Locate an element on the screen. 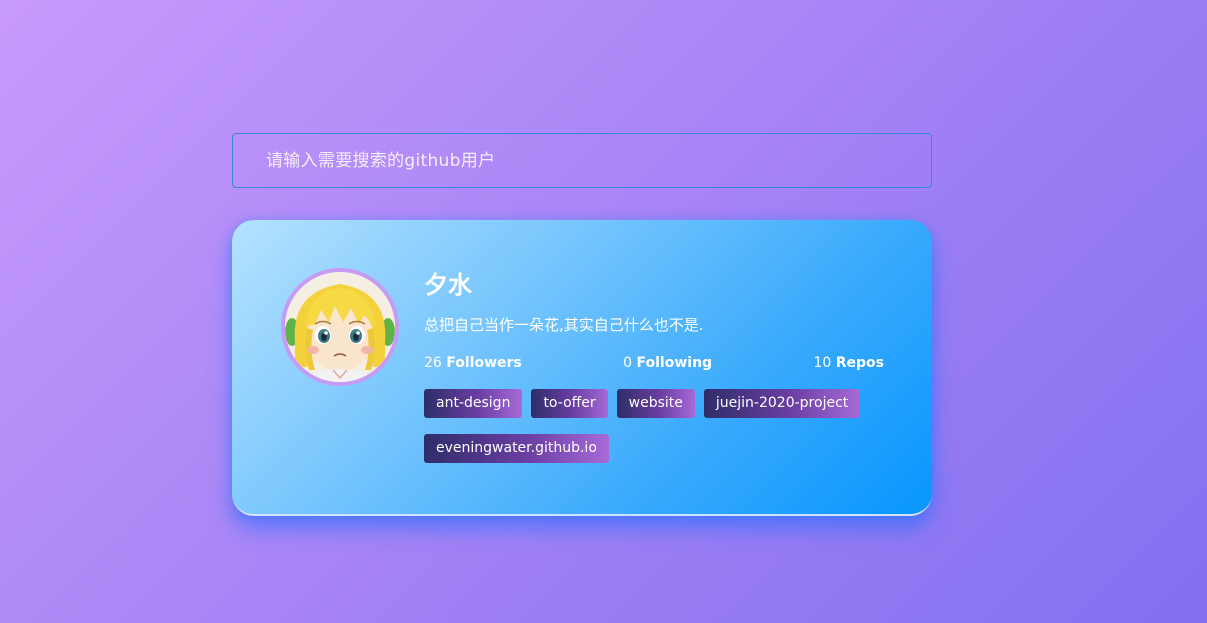 Image resolution: width=1207 pixels, height=623 pixels. stat-label: Repos is located at coordinates (859, 363).